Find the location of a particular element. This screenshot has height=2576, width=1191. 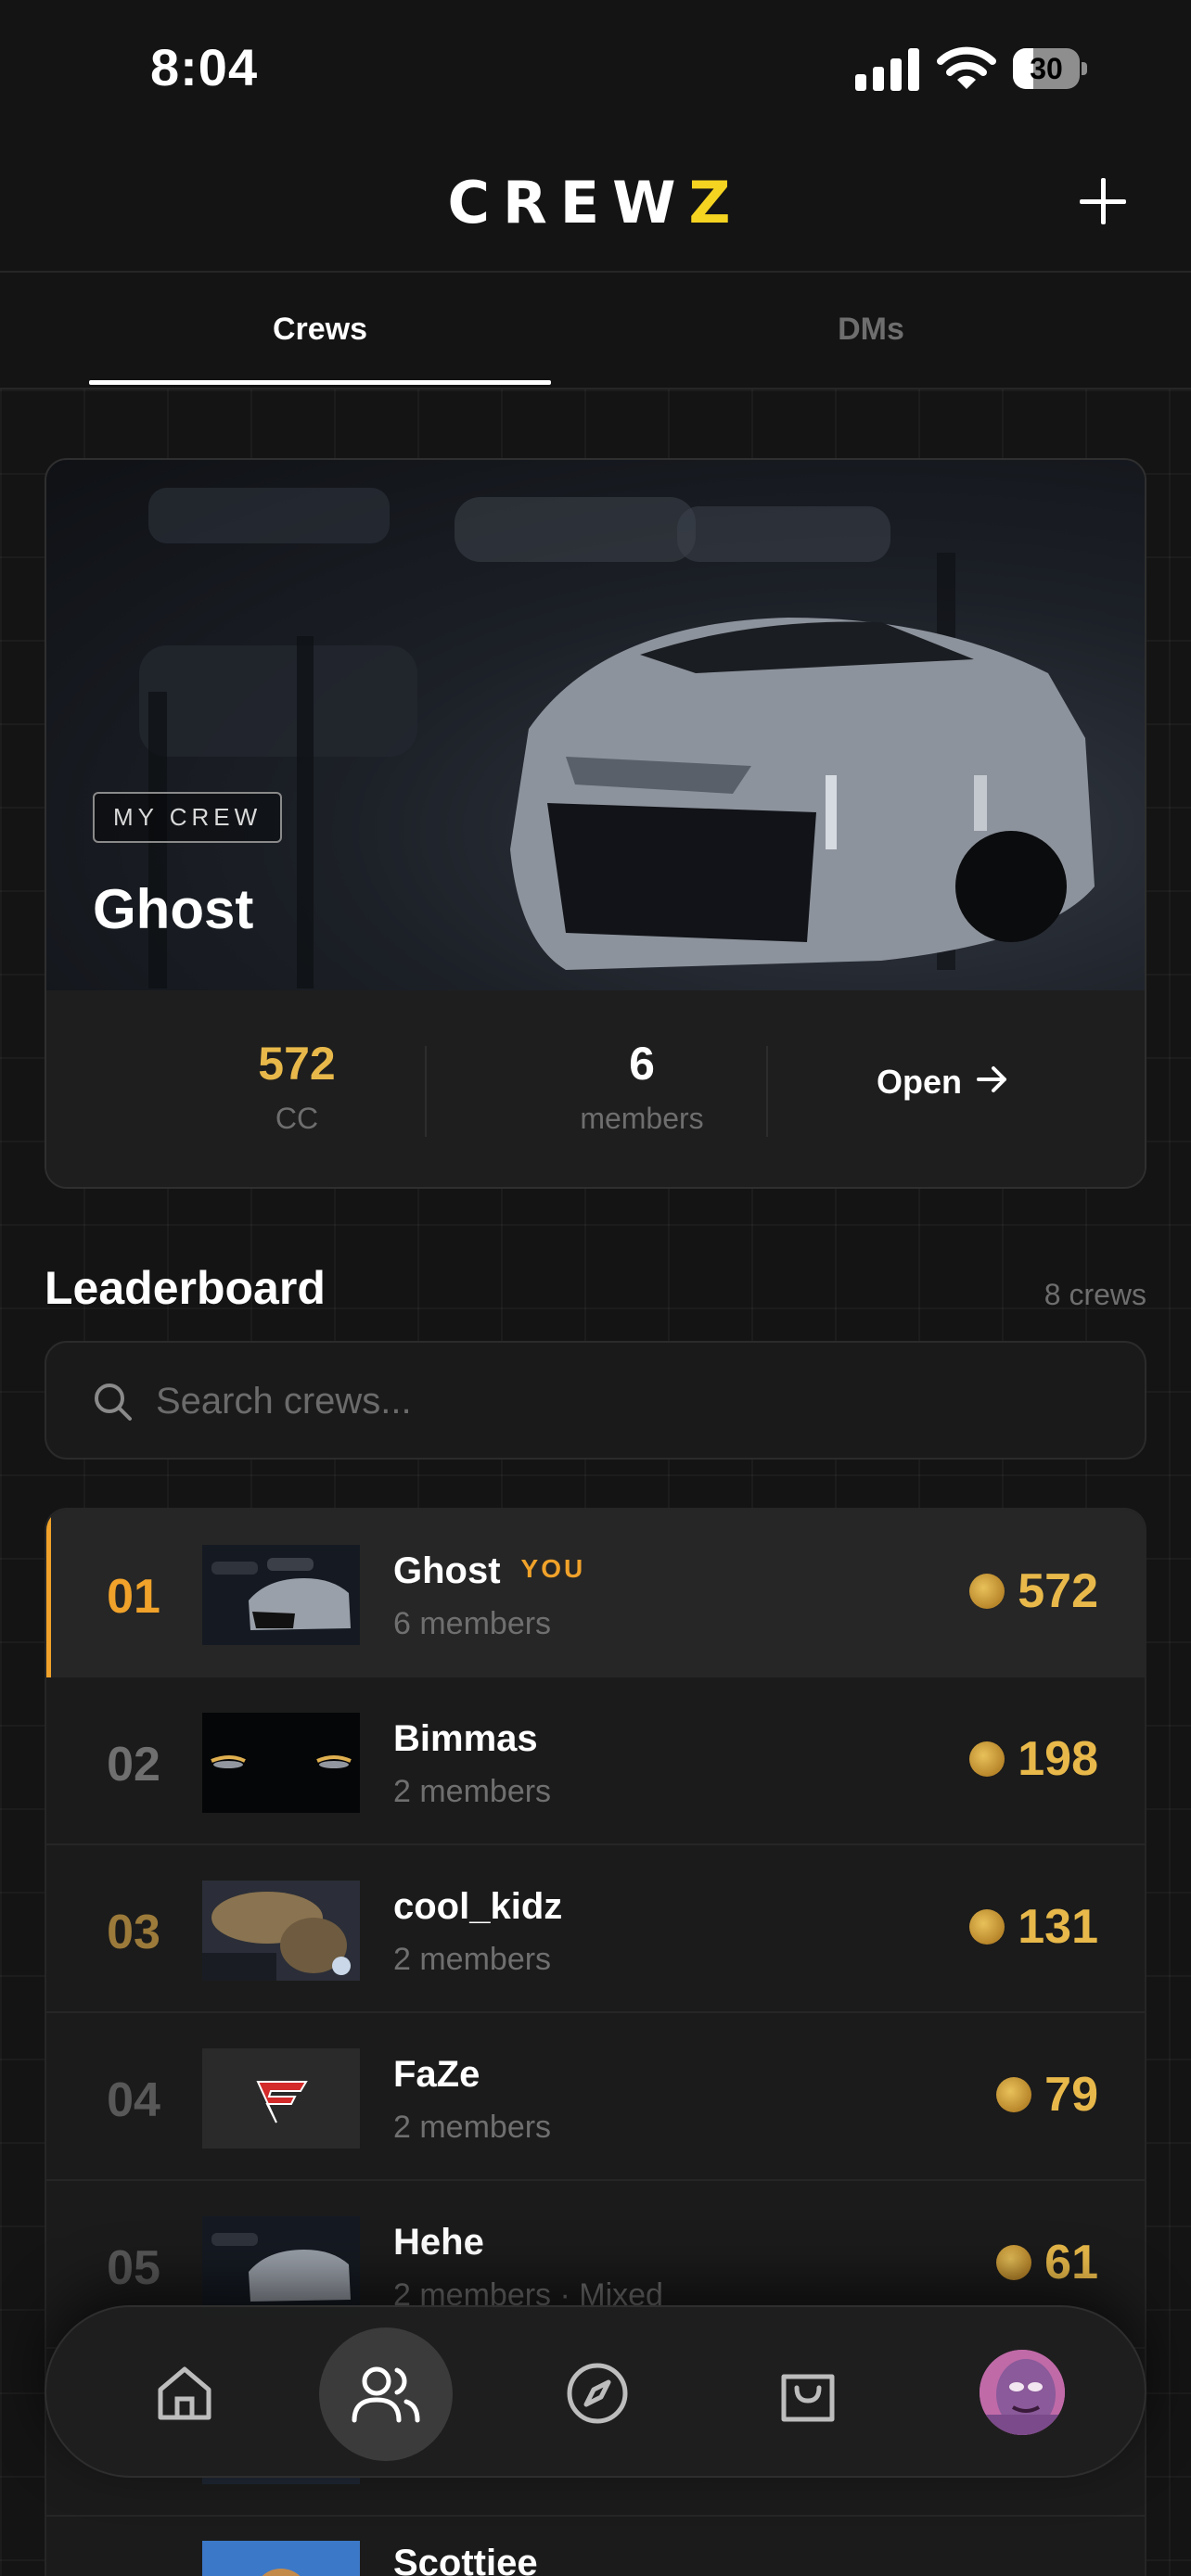

crew-name: Hehe is located at coordinates (438, 2243).